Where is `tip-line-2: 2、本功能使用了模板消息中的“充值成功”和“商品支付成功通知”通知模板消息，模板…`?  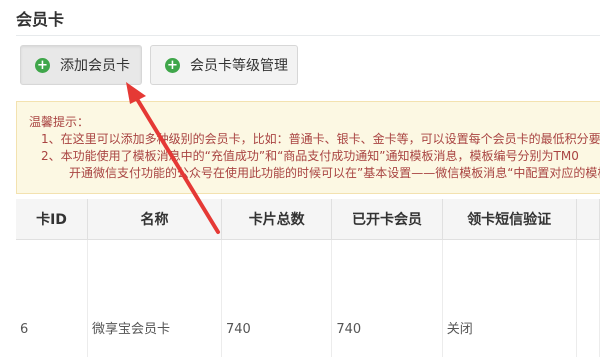 tip-line-2: 2、本功能使用了模板消息中的“充值成功”和“商品支付成功通知”通知模板消息，模板… is located at coordinates (314, 156).